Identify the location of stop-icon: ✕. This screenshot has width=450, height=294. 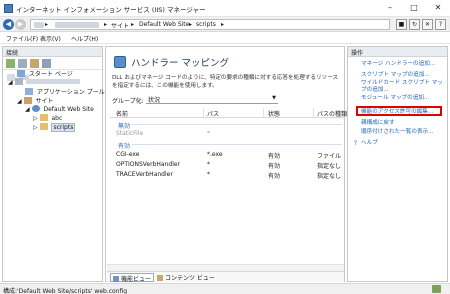
(427, 24).